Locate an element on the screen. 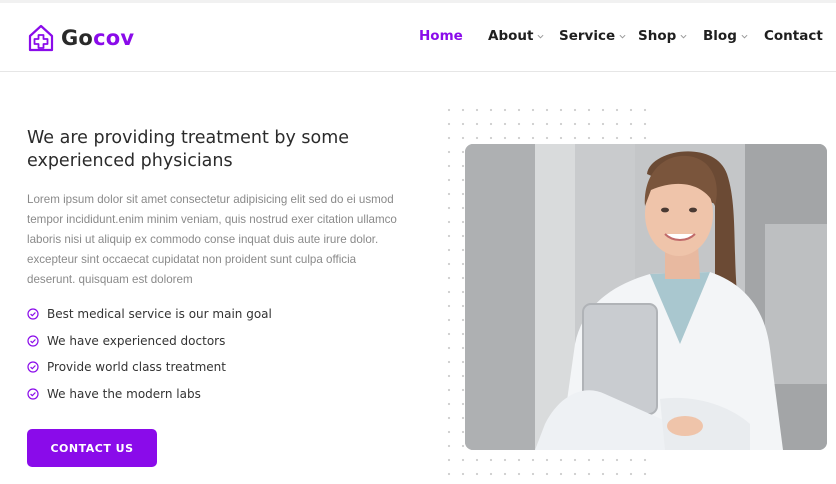  nav-item-shop: Shop is located at coordinates (662, 36).